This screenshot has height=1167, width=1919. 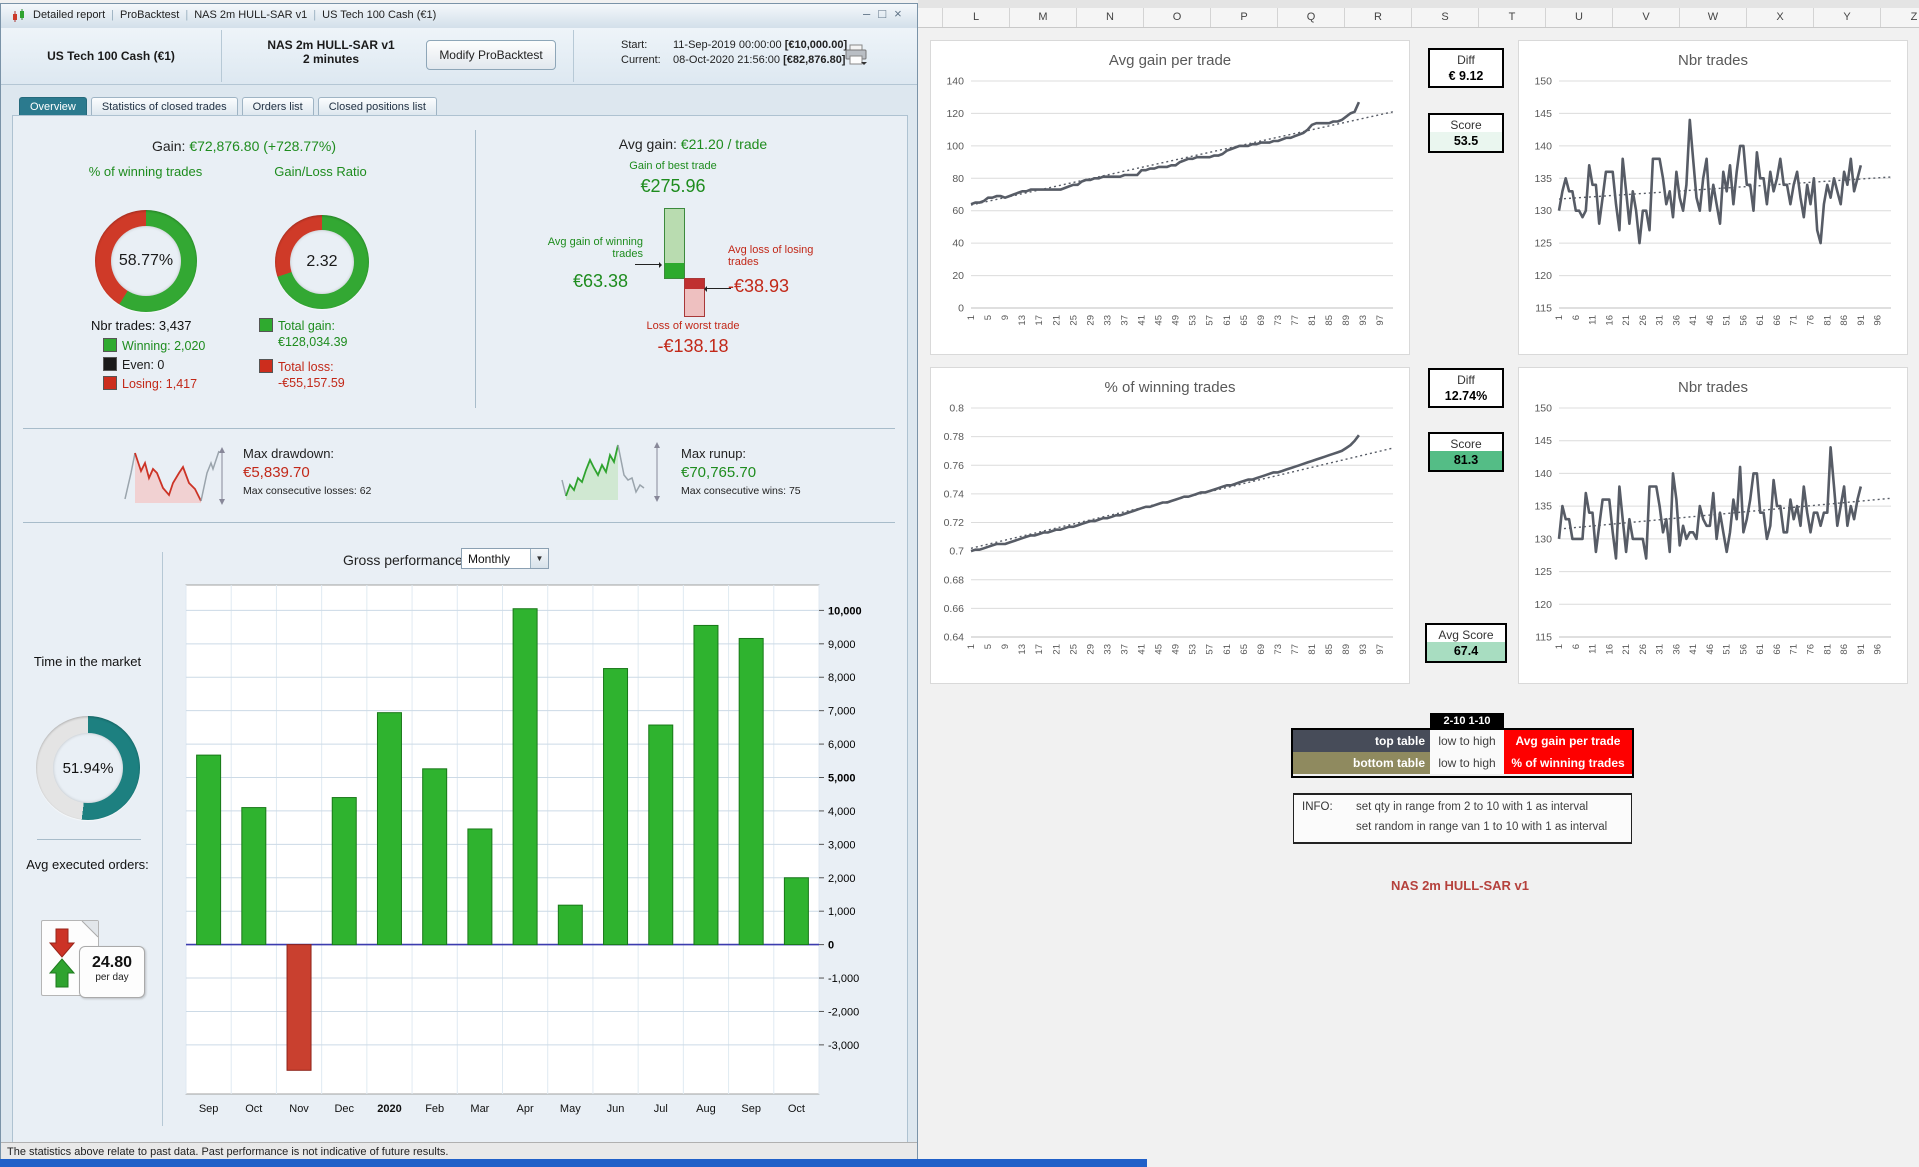 I want to click on svg-text: 61, so click(x=1227, y=320).